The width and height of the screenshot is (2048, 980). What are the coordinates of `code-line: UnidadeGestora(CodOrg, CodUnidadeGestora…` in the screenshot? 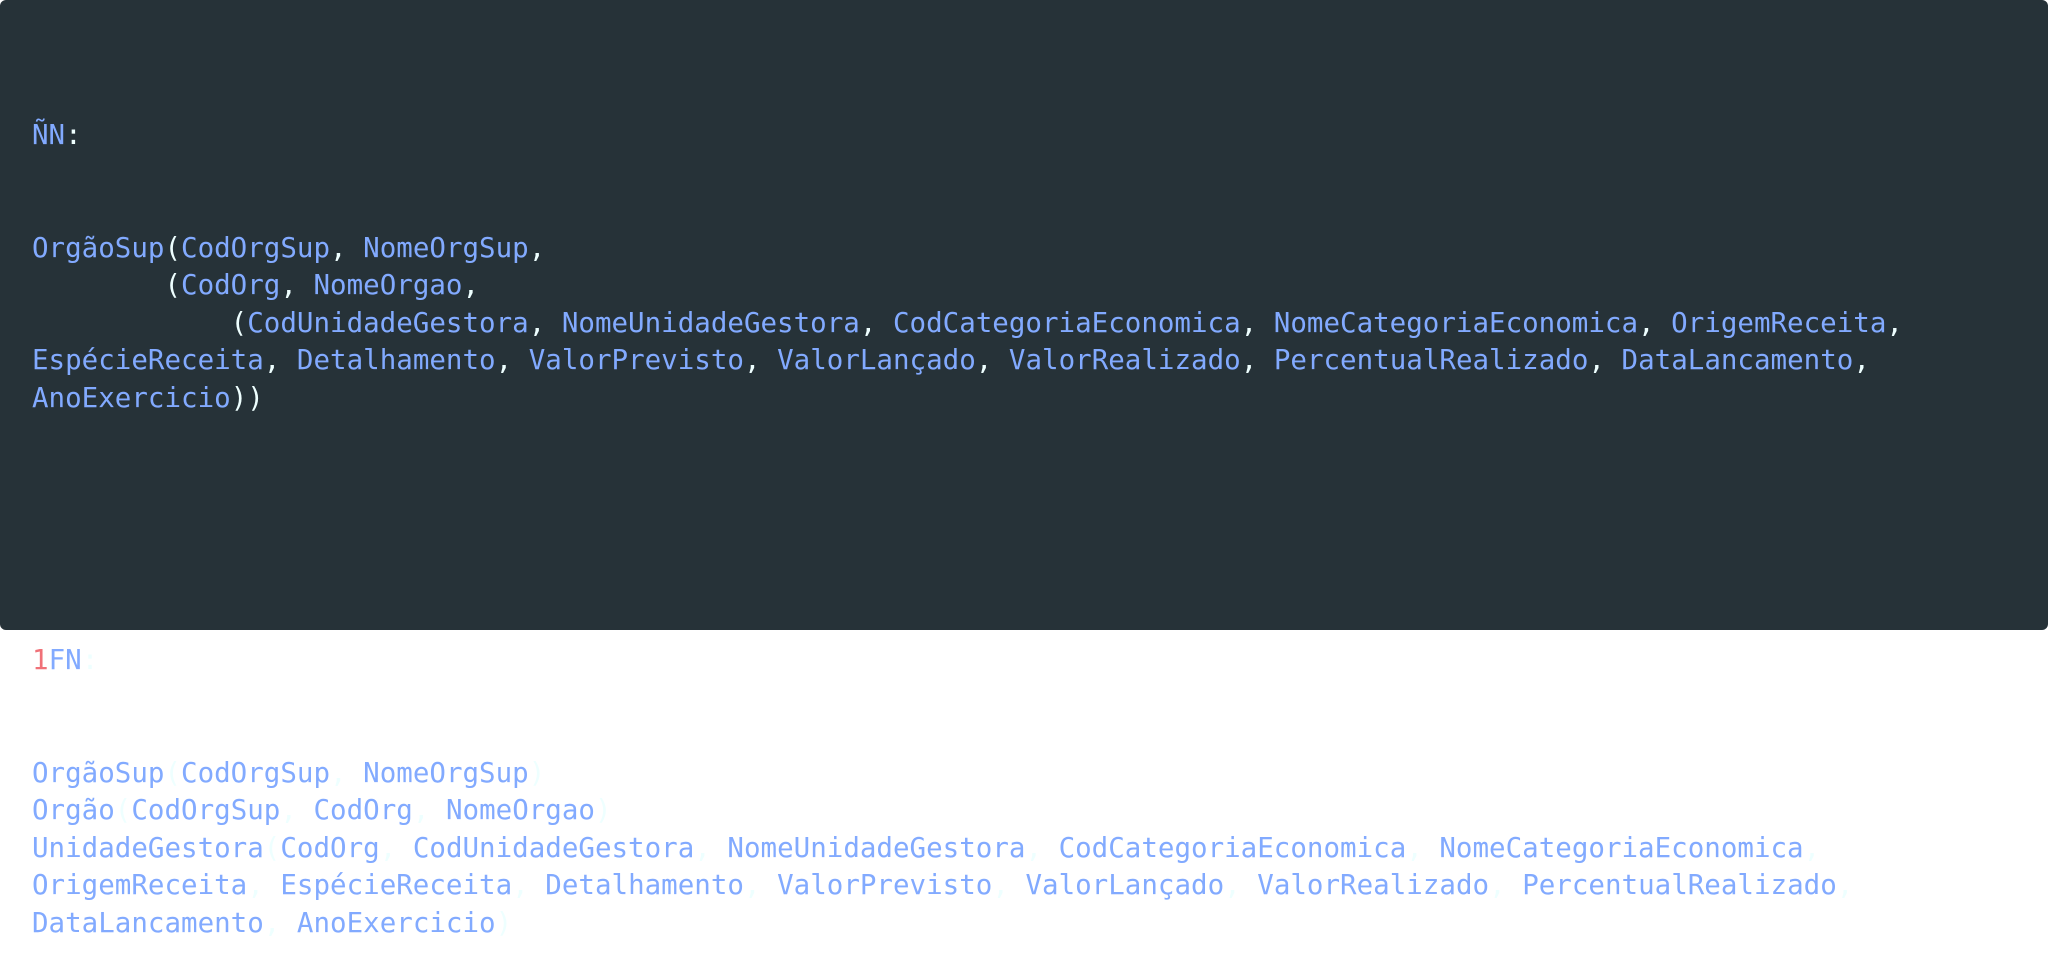 It's located at (1024, 849).